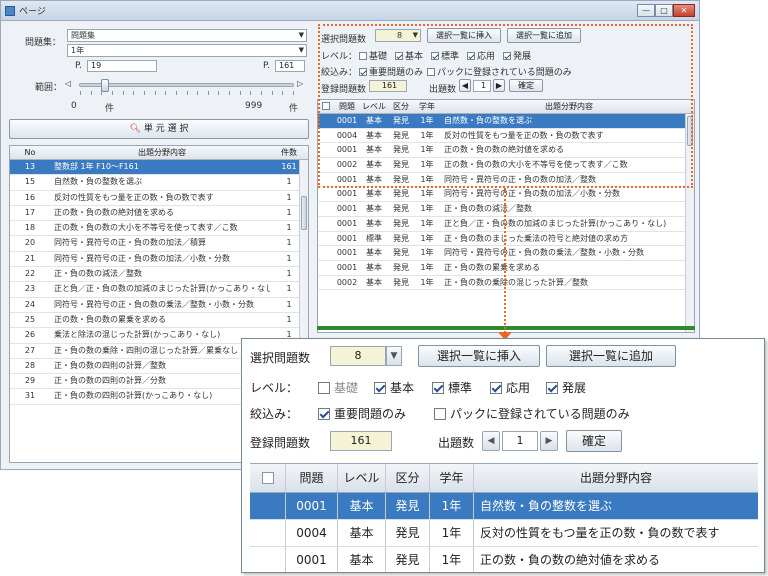 The width and height of the screenshot is (768, 576). I want to click on zoom-question-count-input: 1, so click(520, 441).